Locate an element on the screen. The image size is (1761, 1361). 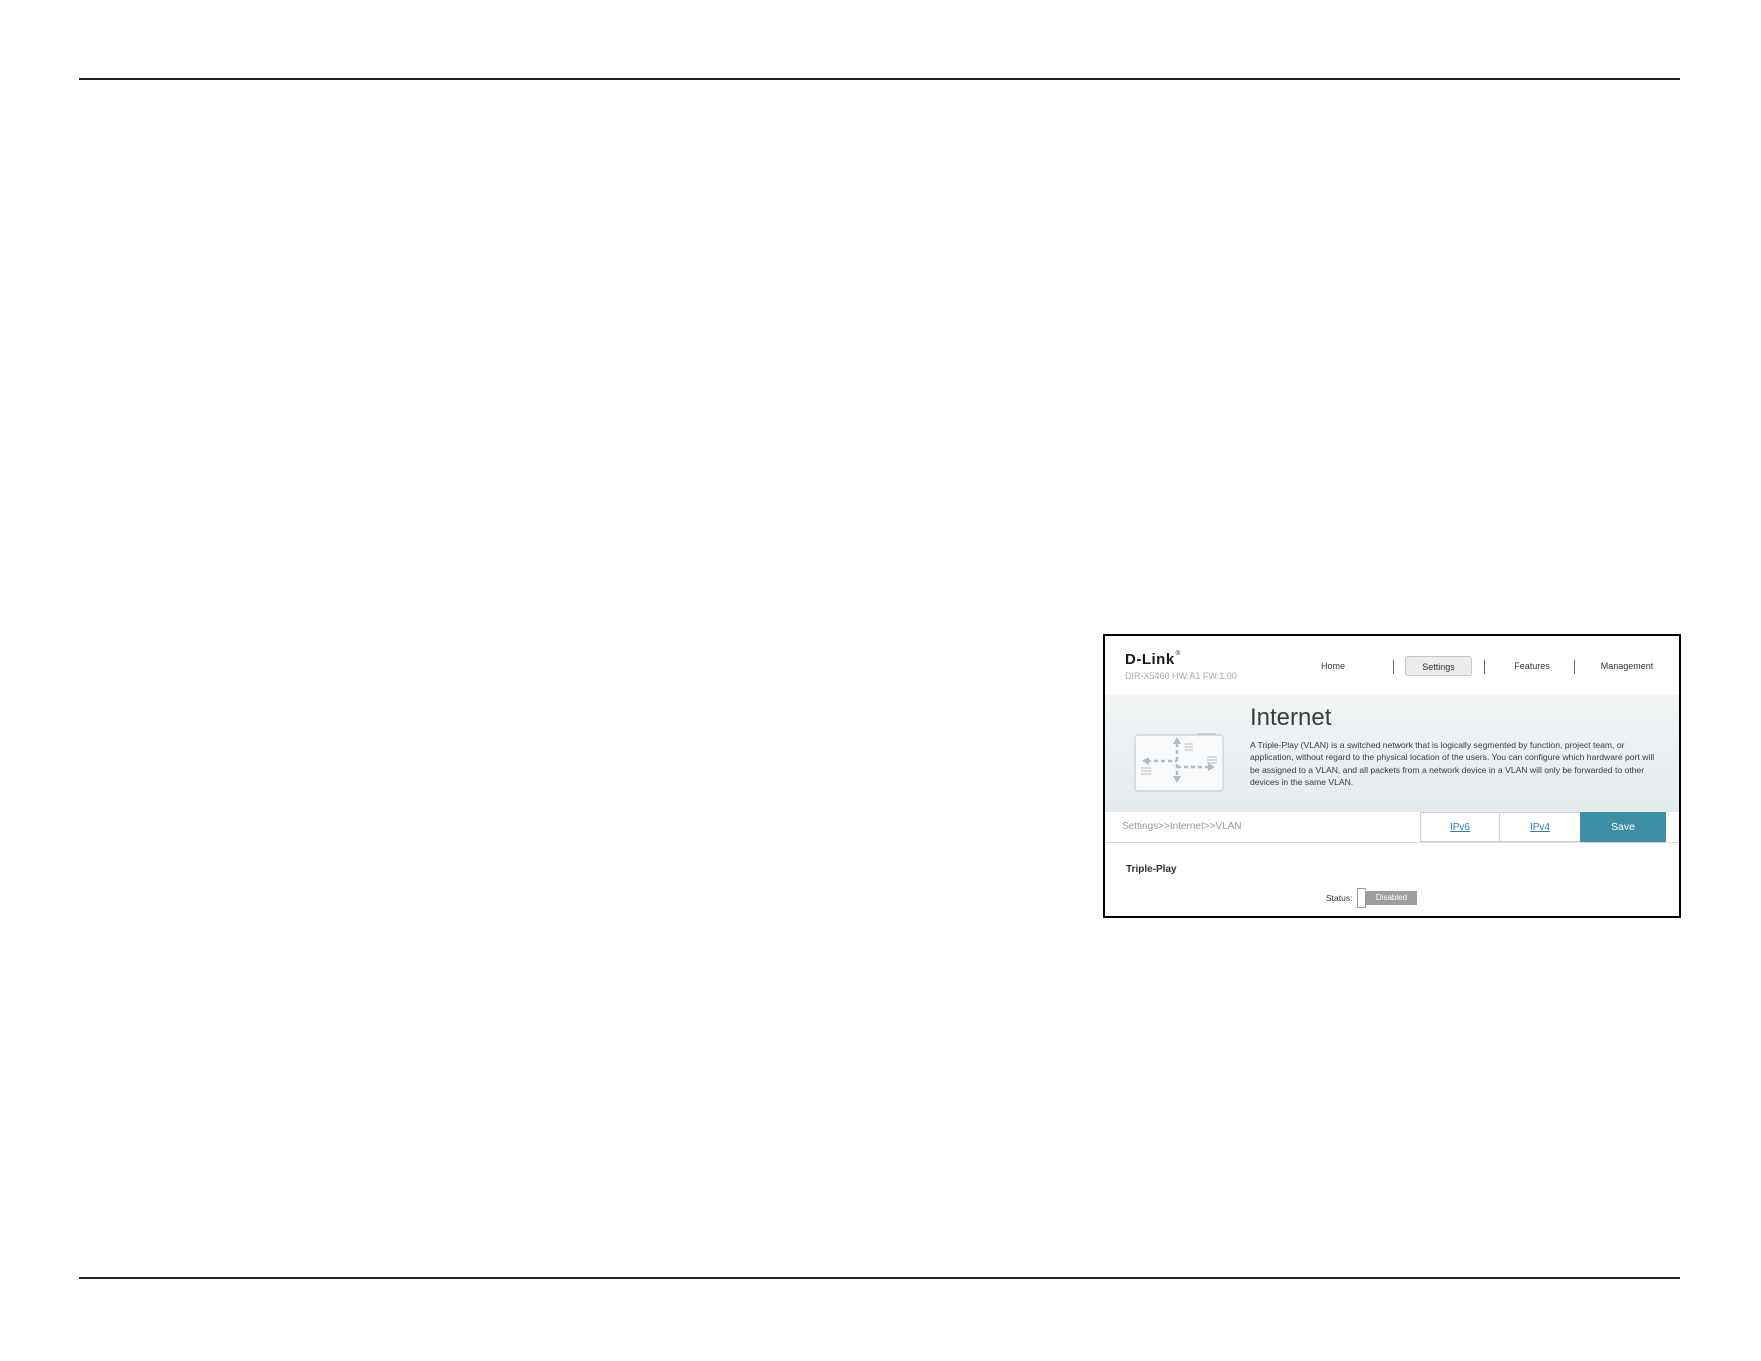
nav-home: Home is located at coordinates (1333, 666).